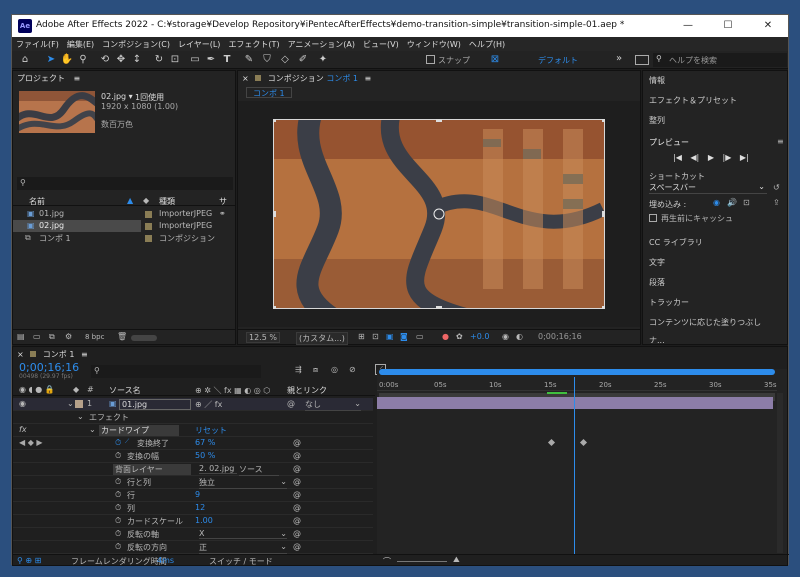  Describe the element at coordinates (495, 60) in the screenshot. I see `snap-options-icon: ⊠` at that location.